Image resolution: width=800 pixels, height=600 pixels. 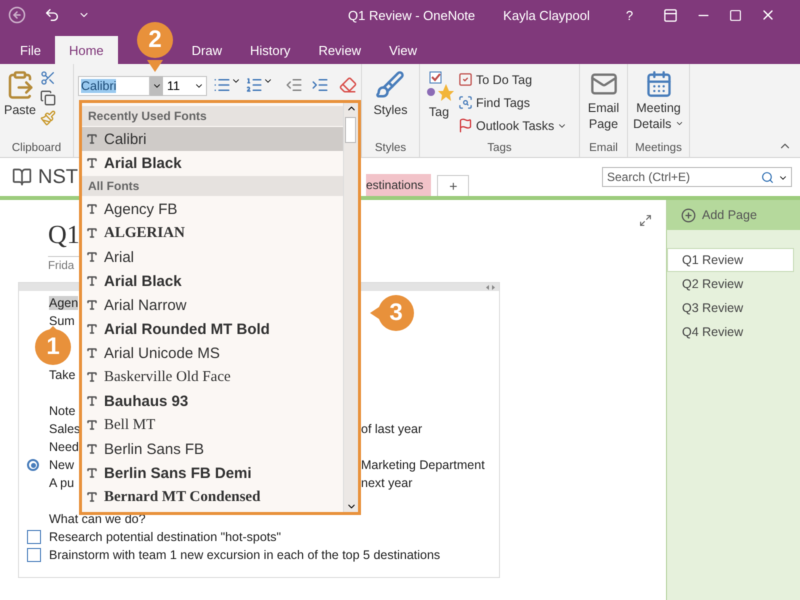 What do you see at coordinates (212, 377) in the screenshot?
I see `font-option: Baskerville Old Face` at bounding box center [212, 377].